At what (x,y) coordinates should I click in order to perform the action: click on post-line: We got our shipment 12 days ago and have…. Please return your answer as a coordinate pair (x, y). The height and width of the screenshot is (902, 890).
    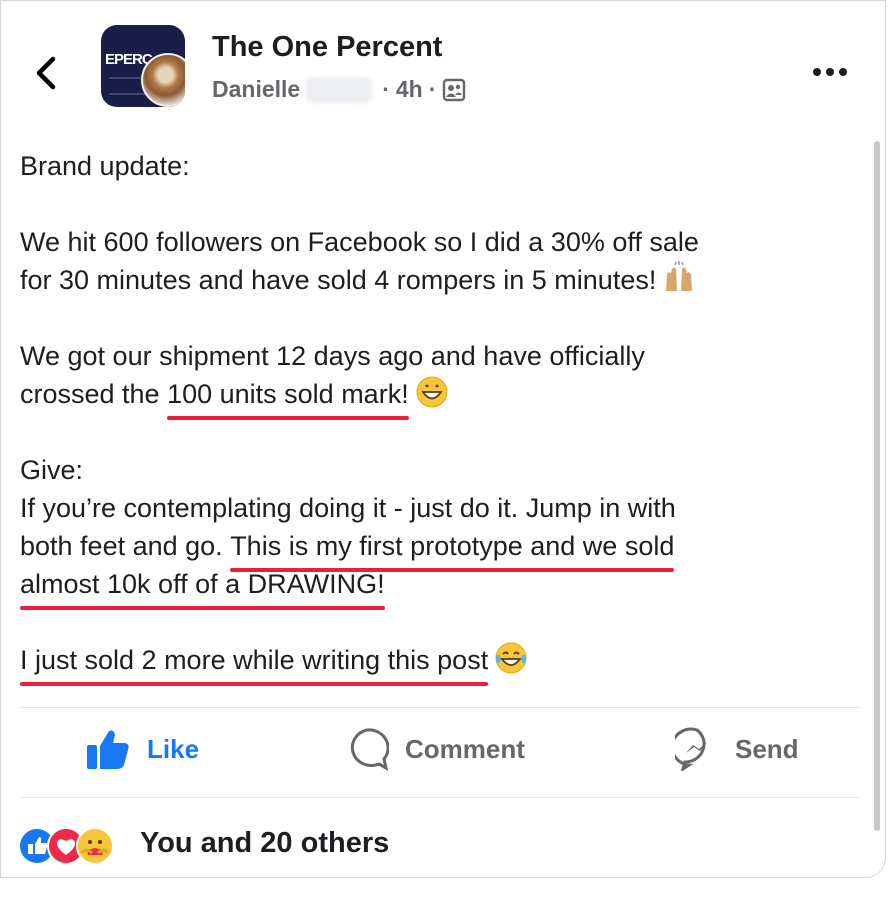
    Looking at the image, I should click on (332, 356).